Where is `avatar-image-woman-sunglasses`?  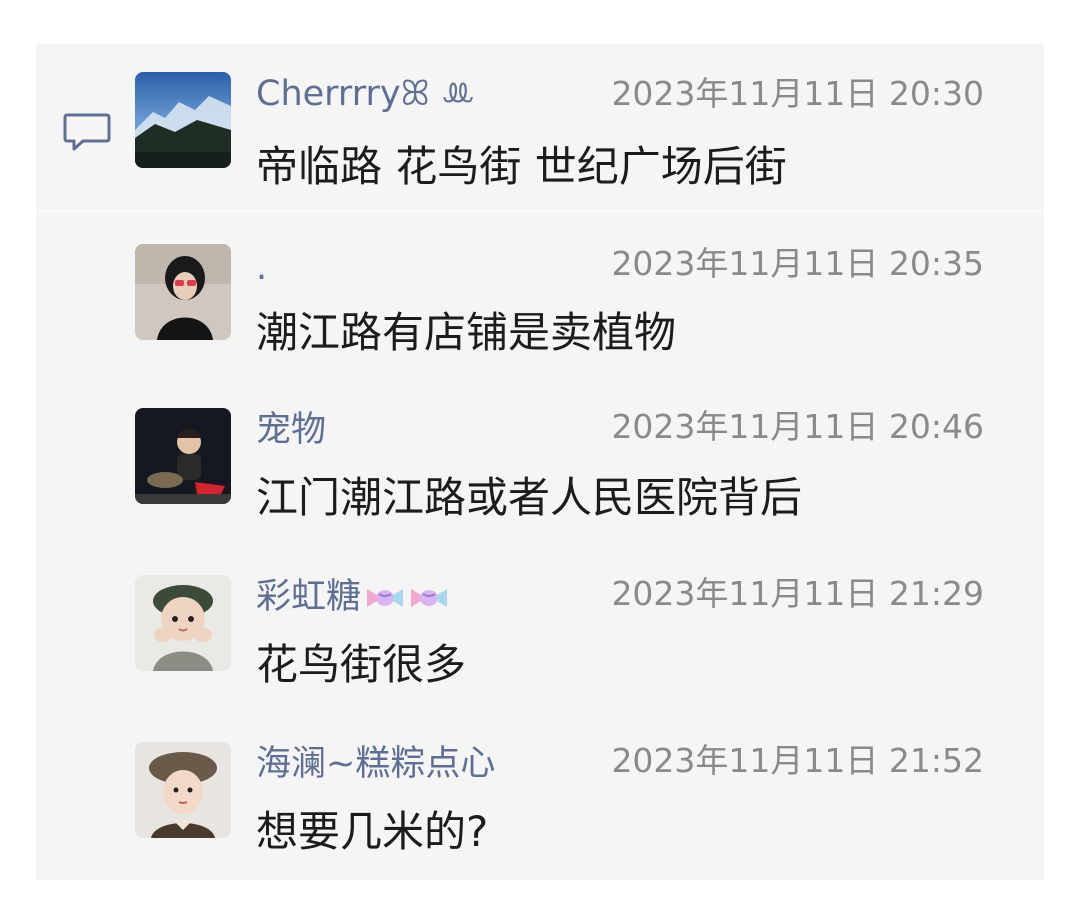
avatar-image-woman-sunglasses is located at coordinates (183, 292).